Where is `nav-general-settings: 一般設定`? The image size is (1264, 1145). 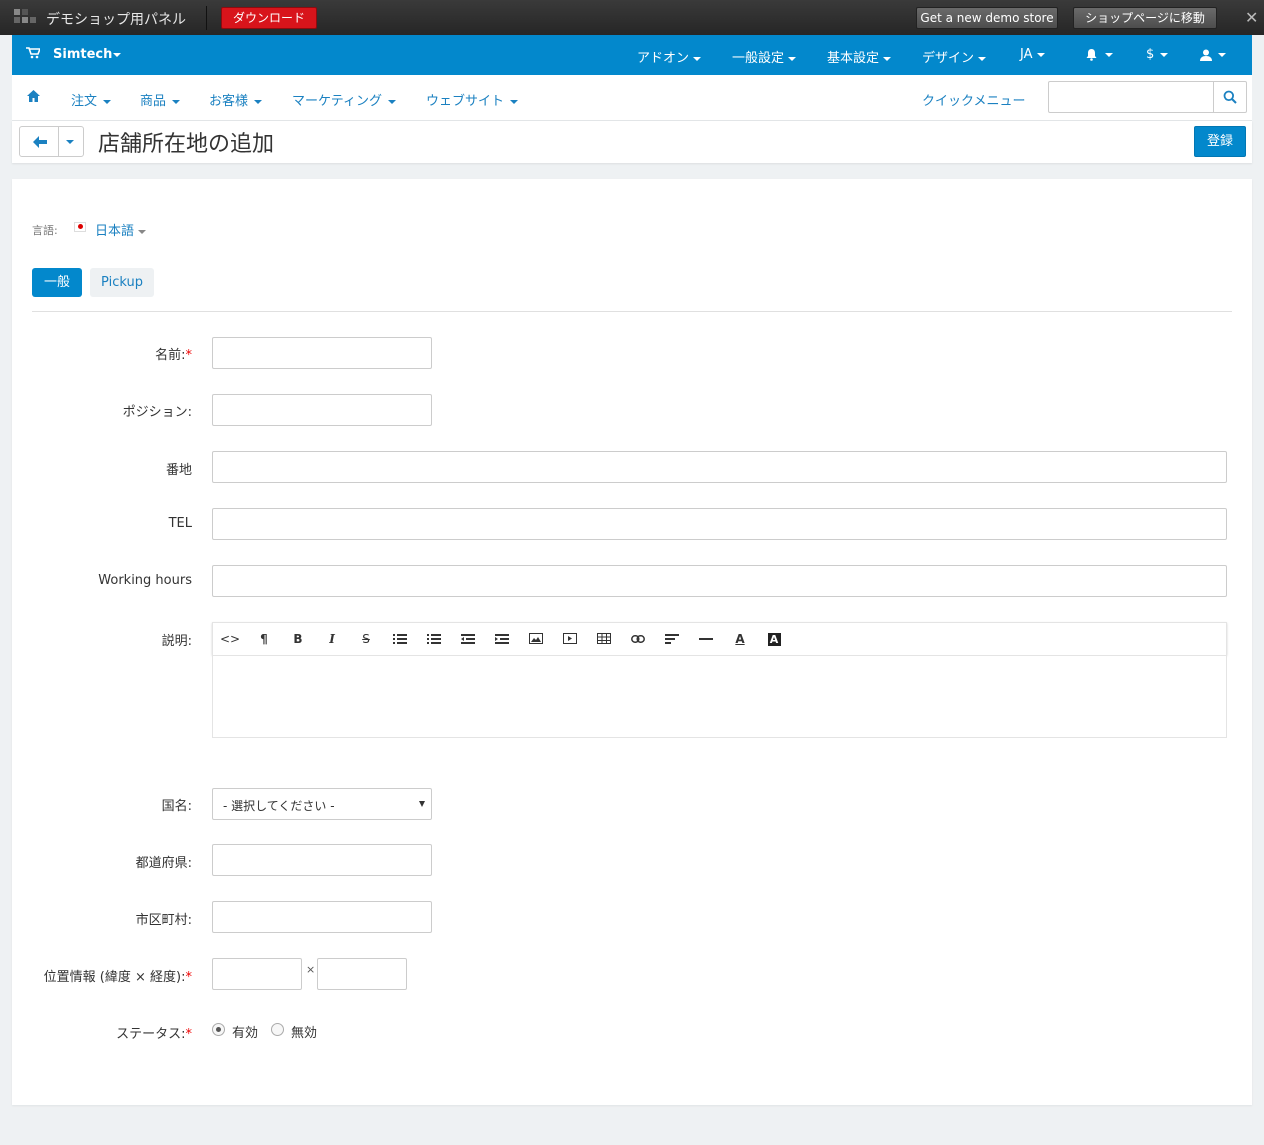
nav-general-settings: 一般設定 is located at coordinates (764, 56).